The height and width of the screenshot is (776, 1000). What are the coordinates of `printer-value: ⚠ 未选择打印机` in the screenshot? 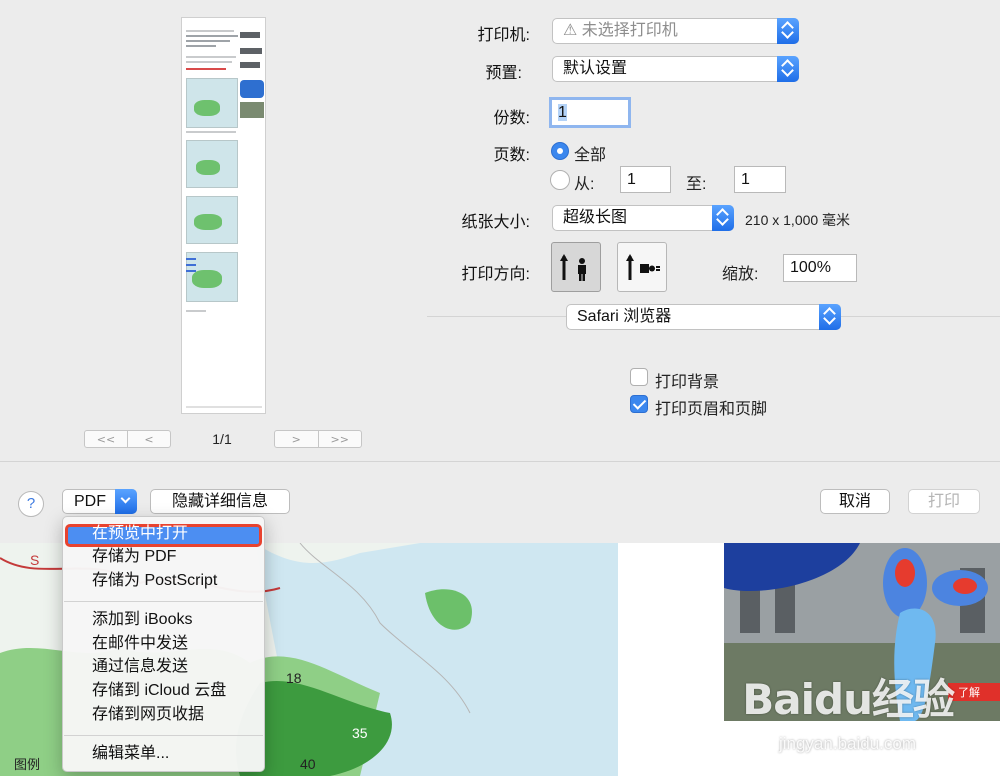 It's located at (620, 30).